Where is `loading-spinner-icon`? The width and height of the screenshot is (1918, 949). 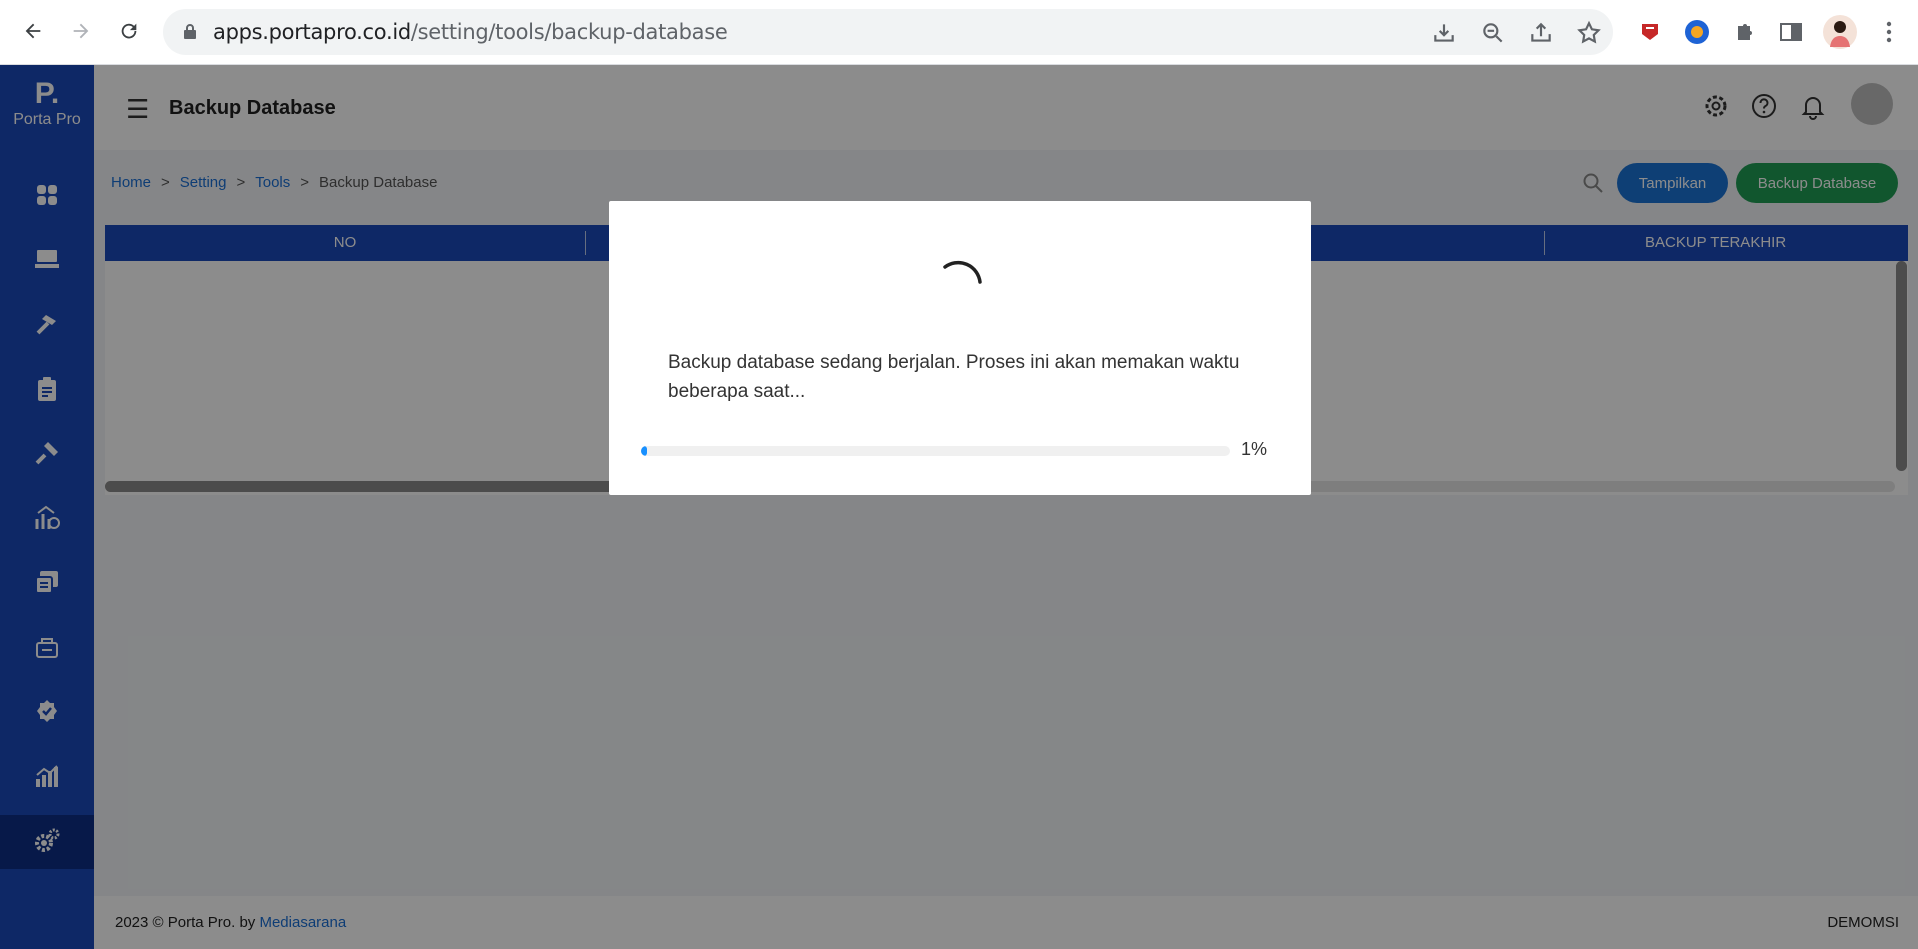
loading-spinner-icon is located at coordinates (962, 272).